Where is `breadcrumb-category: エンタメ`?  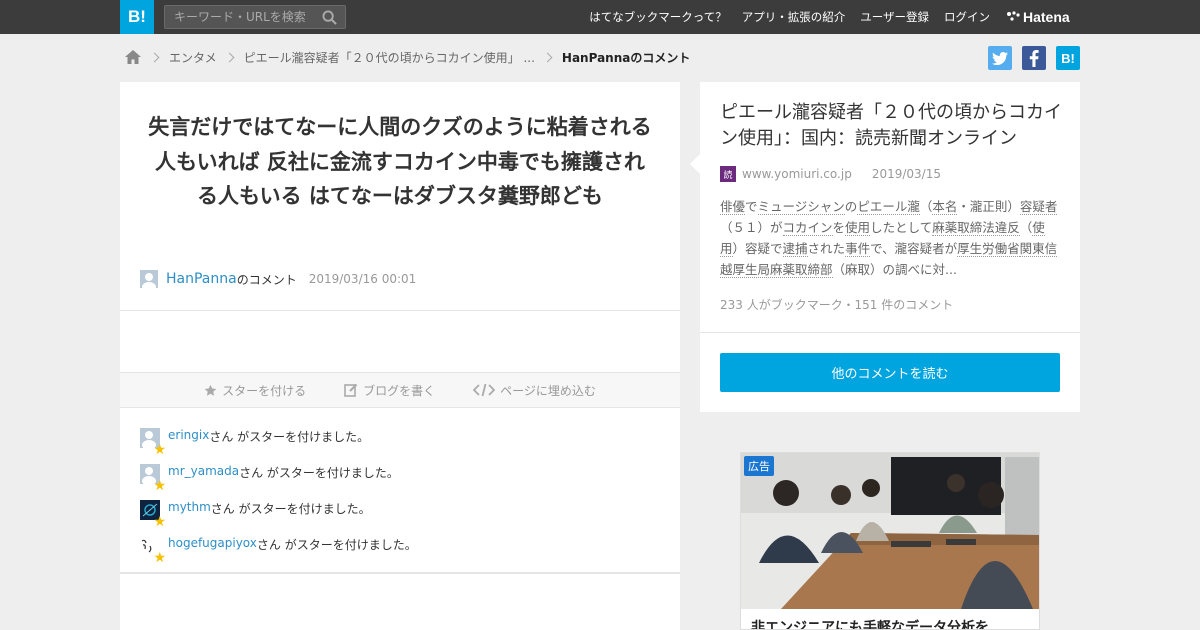
breadcrumb-category: エンタメ is located at coordinates (193, 57).